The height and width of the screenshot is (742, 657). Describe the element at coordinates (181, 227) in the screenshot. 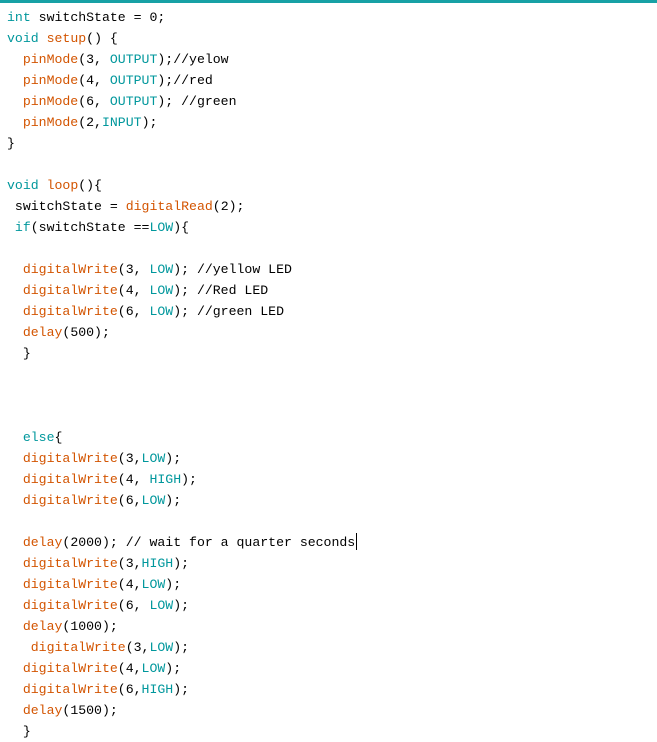

I see `text-token: ){` at that location.